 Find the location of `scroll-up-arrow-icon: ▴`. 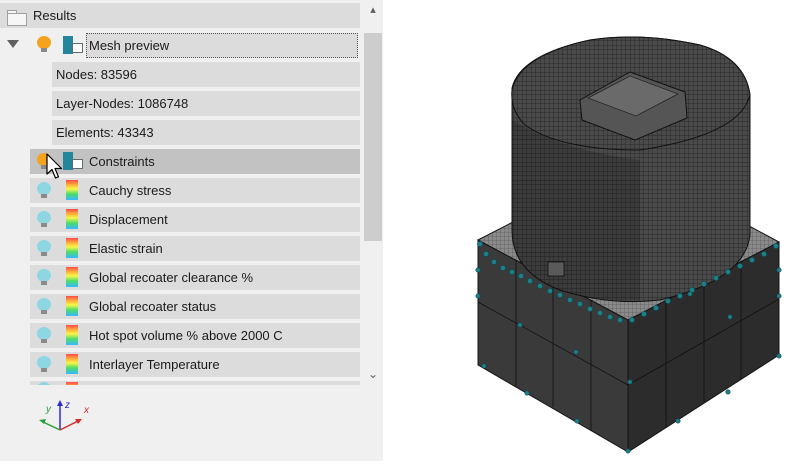

scroll-up-arrow-icon: ▴ is located at coordinates (373, 10).